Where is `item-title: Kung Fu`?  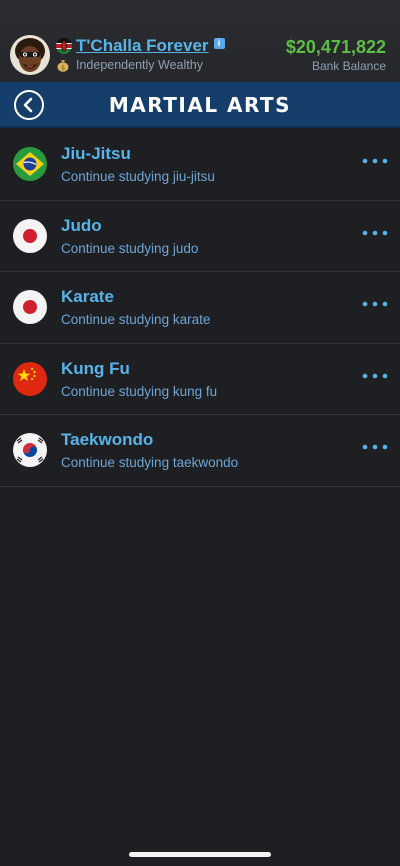 item-title: Kung Fu is located at coordinates (95, 368).